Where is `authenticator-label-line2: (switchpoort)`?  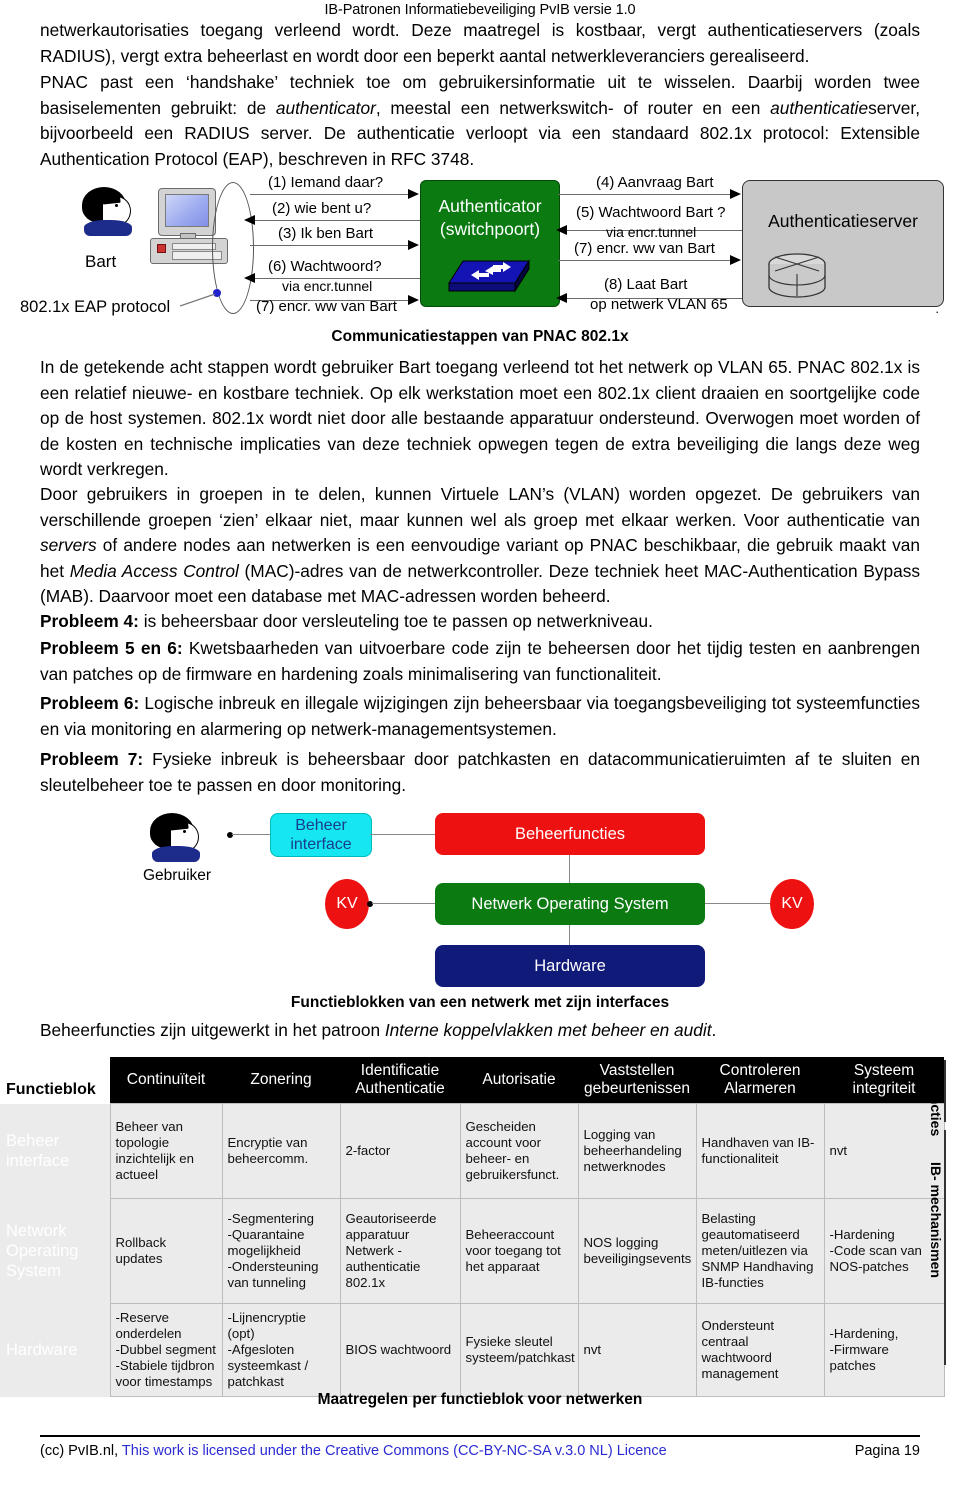 authenticator-label-line2: (switchpoort) is located at coordinates (490, 229).